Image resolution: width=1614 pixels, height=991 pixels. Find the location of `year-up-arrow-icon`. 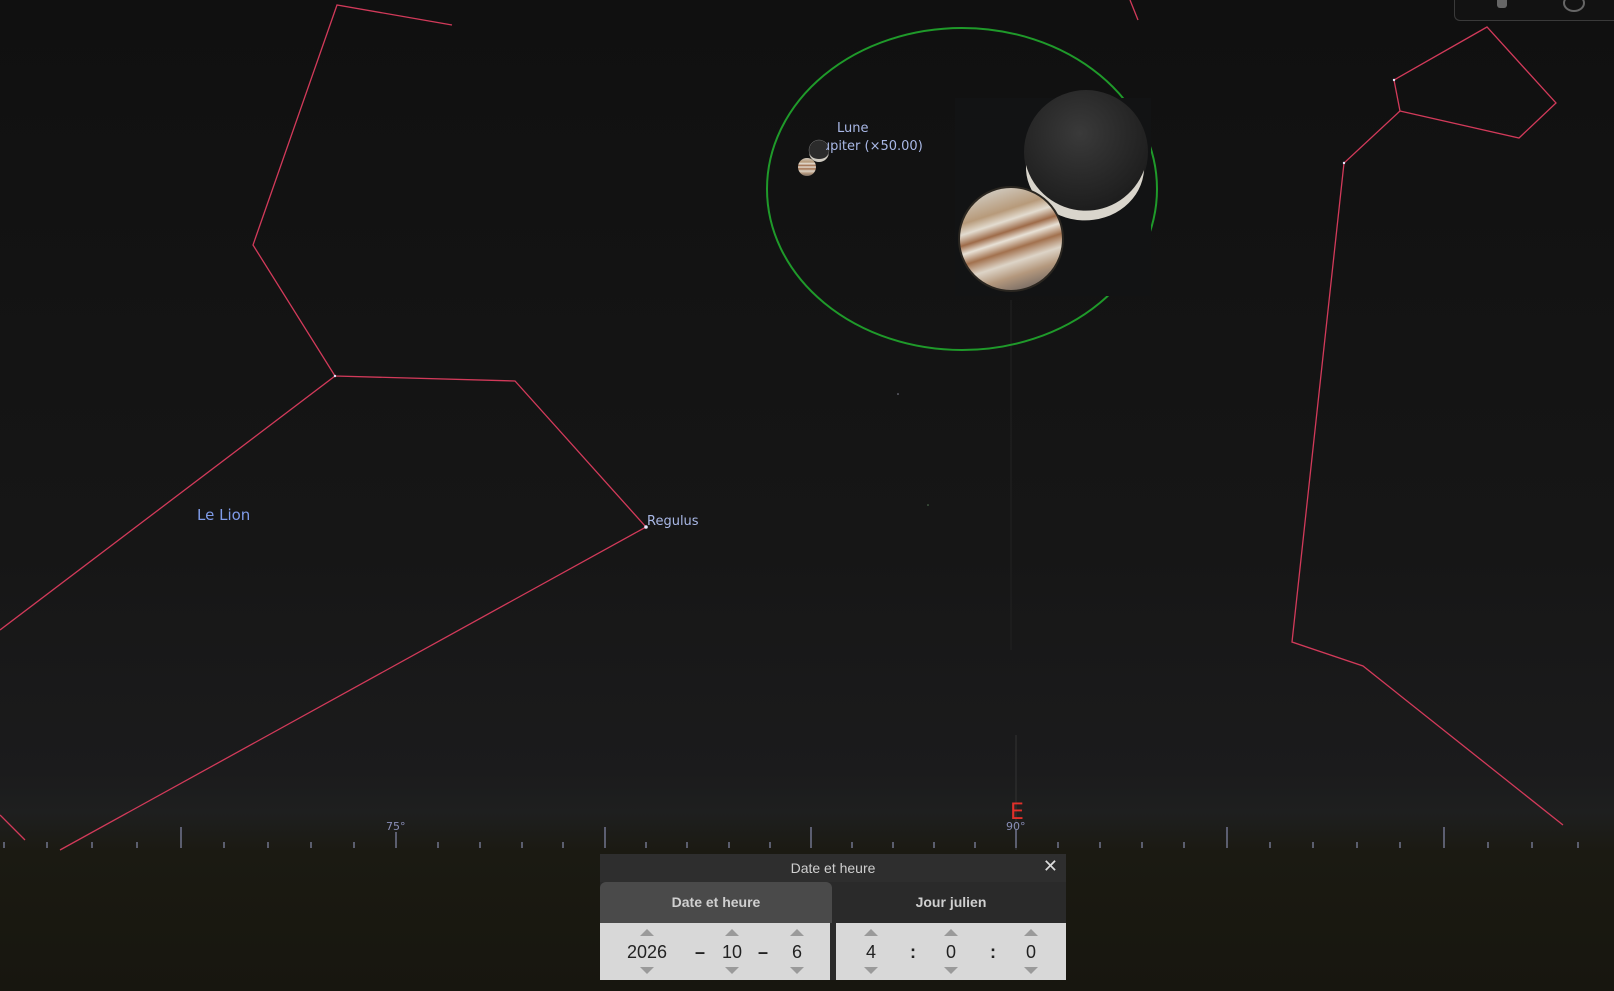

year-up-arrow-icon is located at coordinates (647, 932).